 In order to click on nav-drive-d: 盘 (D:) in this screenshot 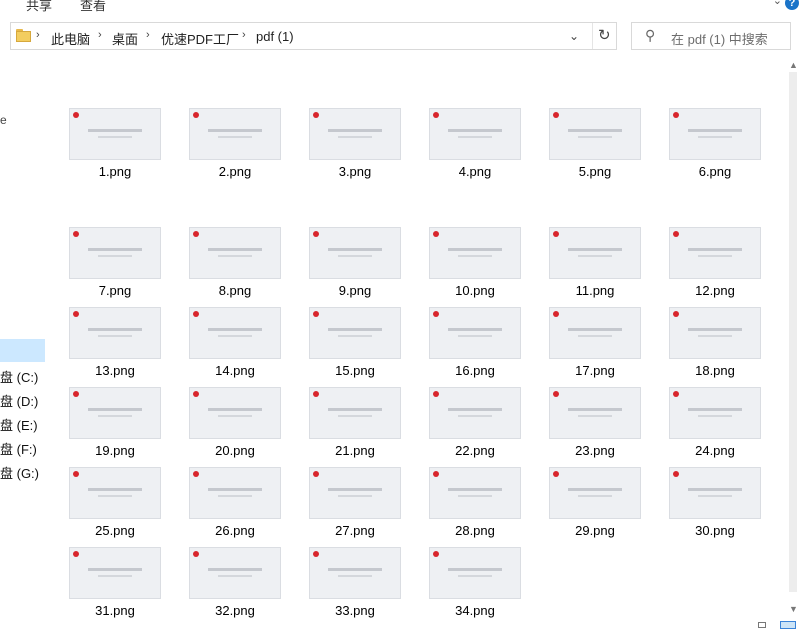, I will do `click(19, 400)`.